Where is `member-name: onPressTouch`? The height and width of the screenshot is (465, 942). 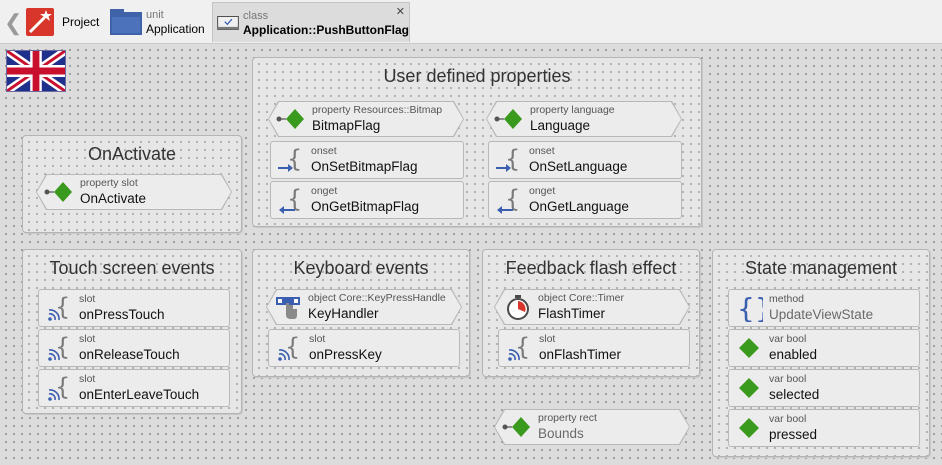
member-name: onPressTouch is located at coordinates (122, 314).